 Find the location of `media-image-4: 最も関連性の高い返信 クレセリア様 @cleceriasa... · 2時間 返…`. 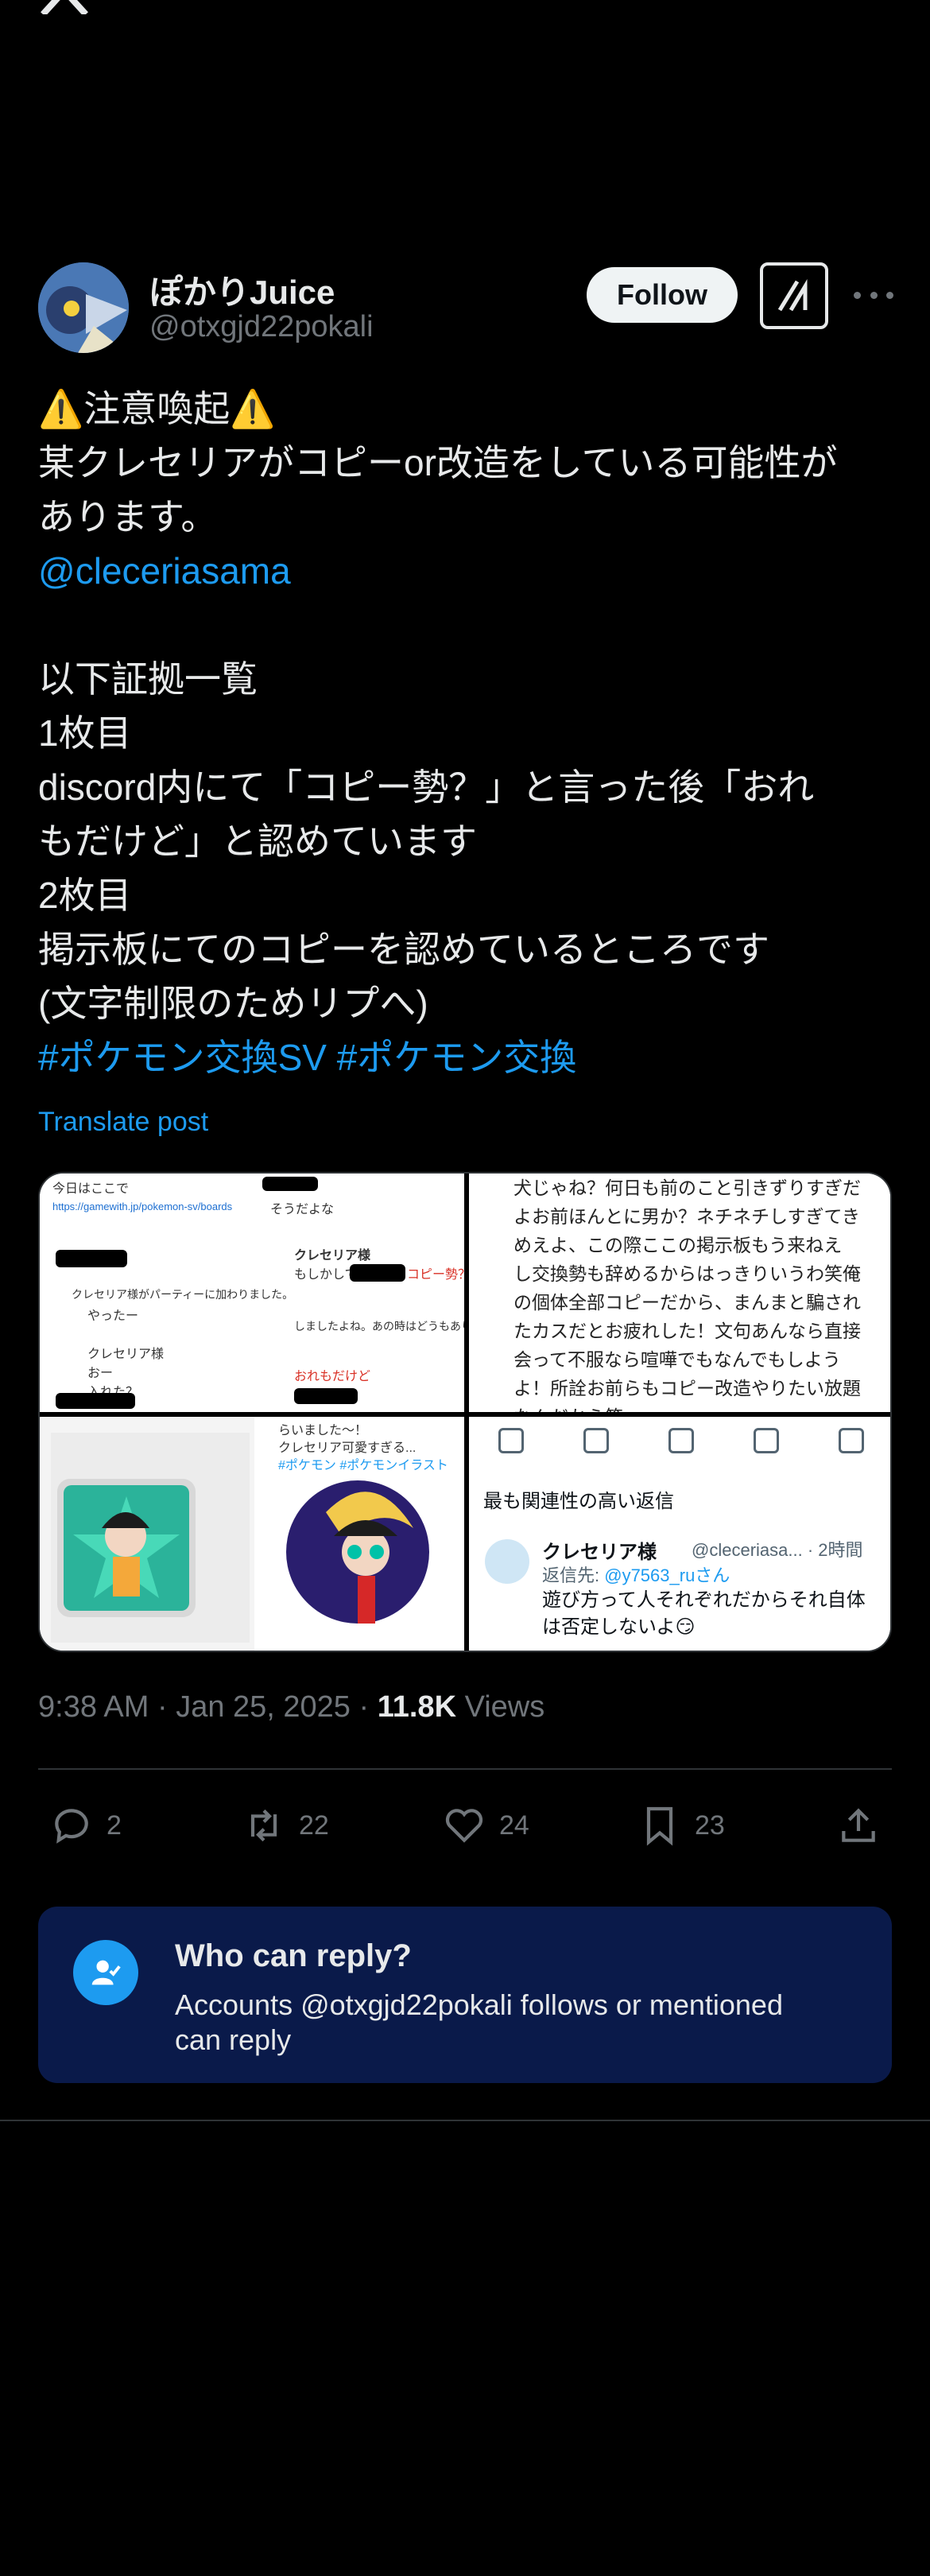

media-image-4: 最も関連性の高い返信 クレセリア様 @cleceriasa... · 2時間 返… is located at coordinates (679, 1534).